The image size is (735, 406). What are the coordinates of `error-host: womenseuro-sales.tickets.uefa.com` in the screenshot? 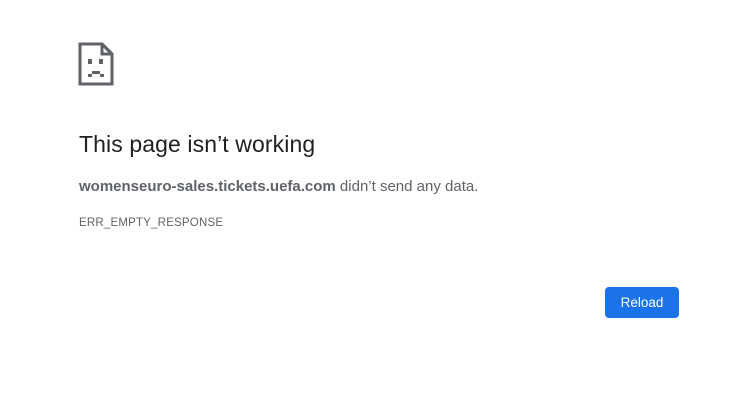 It's located at (207, 186).